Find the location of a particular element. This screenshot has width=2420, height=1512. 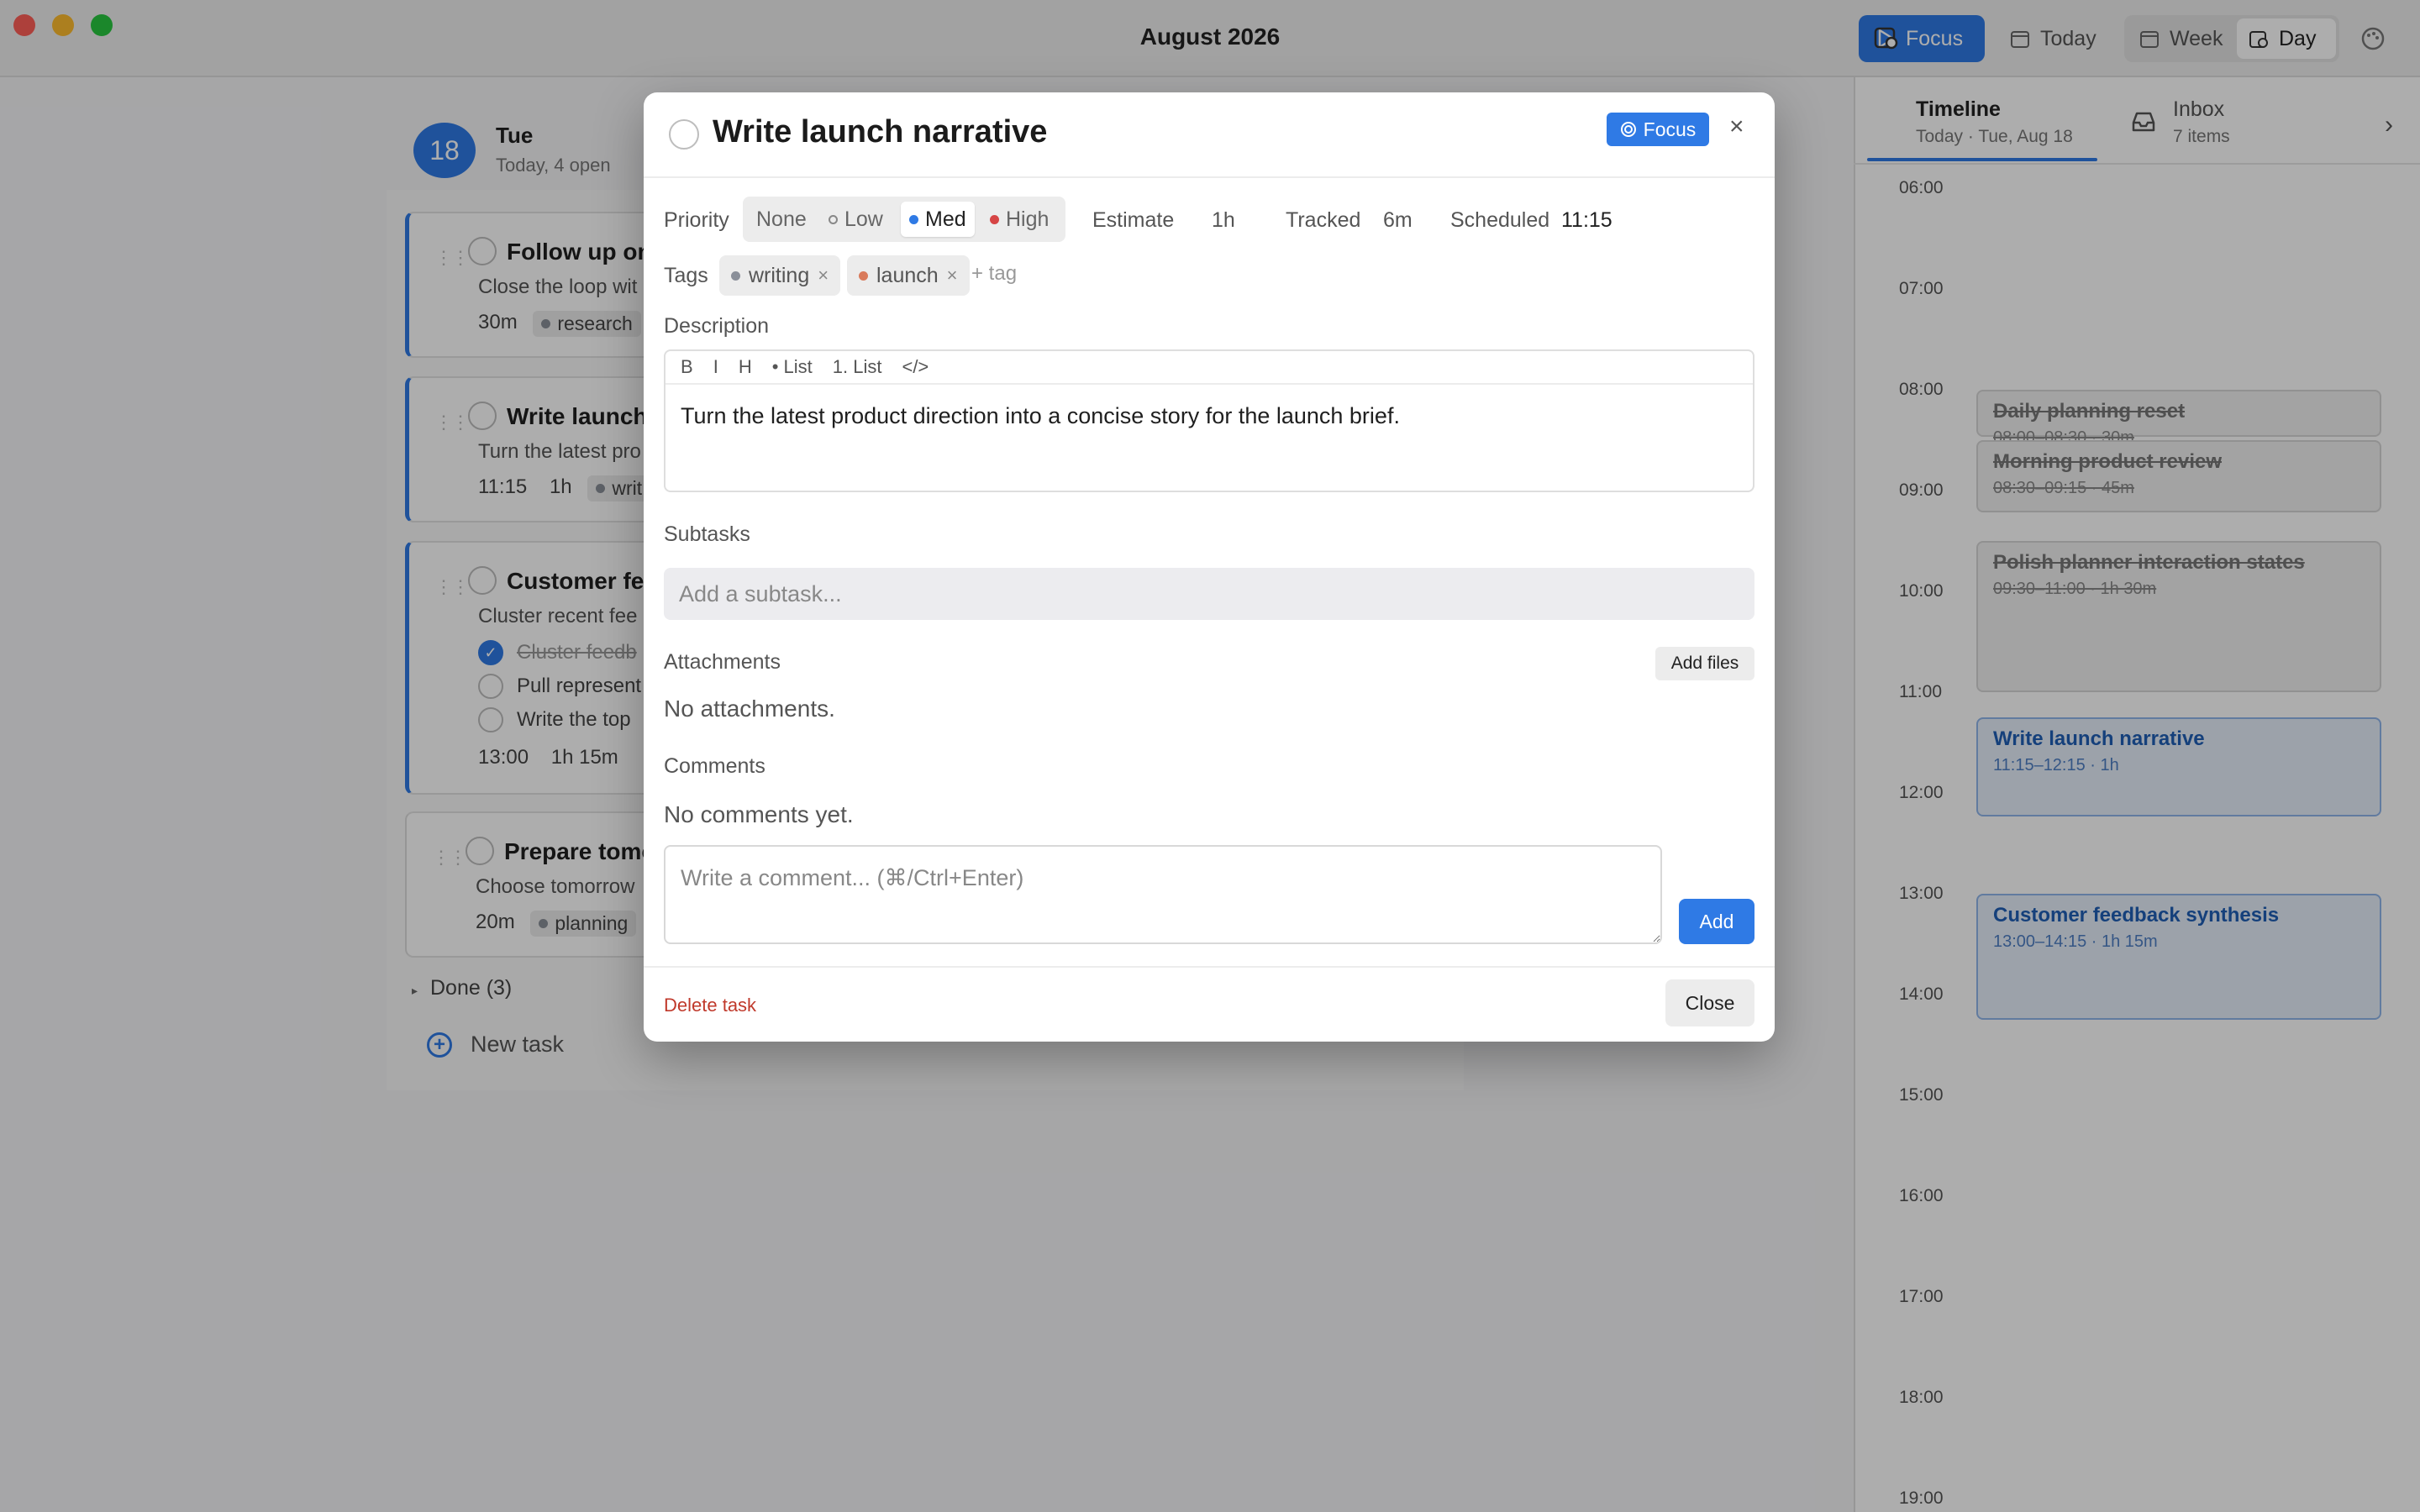

tags-label: Tags is located at coordinates (686, 275).